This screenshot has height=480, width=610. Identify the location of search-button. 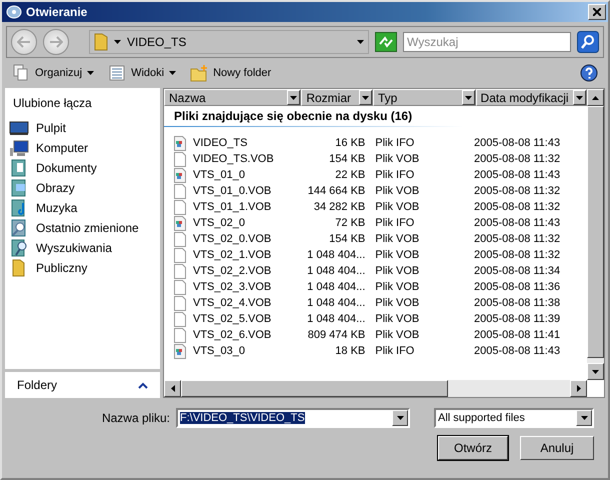
(588, 42).